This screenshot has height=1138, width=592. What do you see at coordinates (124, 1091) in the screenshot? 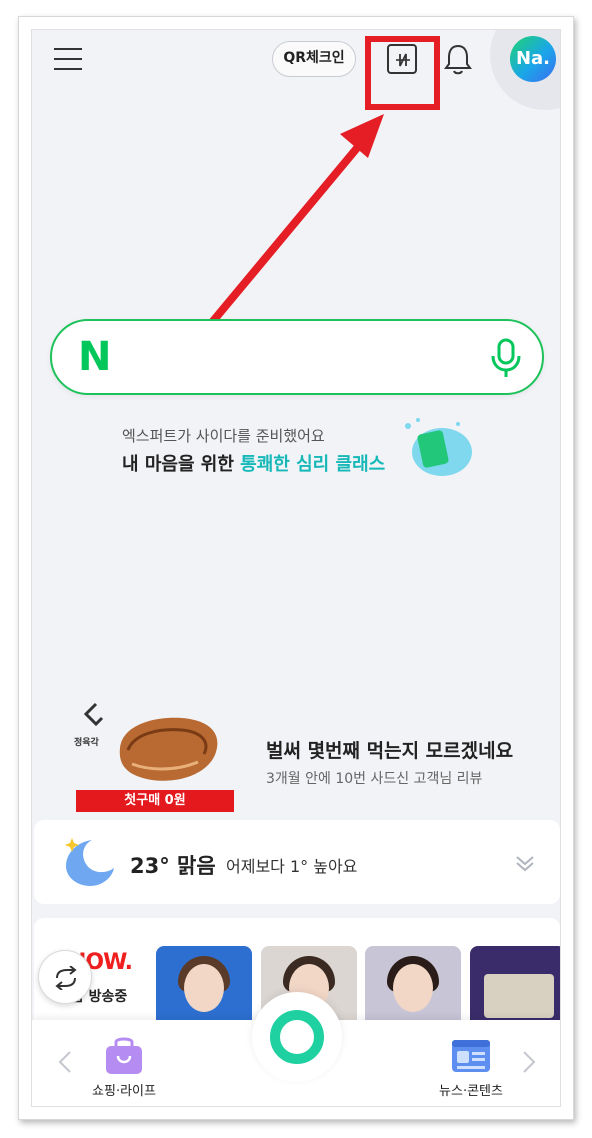
I see `nav-label-shopping: 쇼핑·라이프` at bounding box center [124, 1091].